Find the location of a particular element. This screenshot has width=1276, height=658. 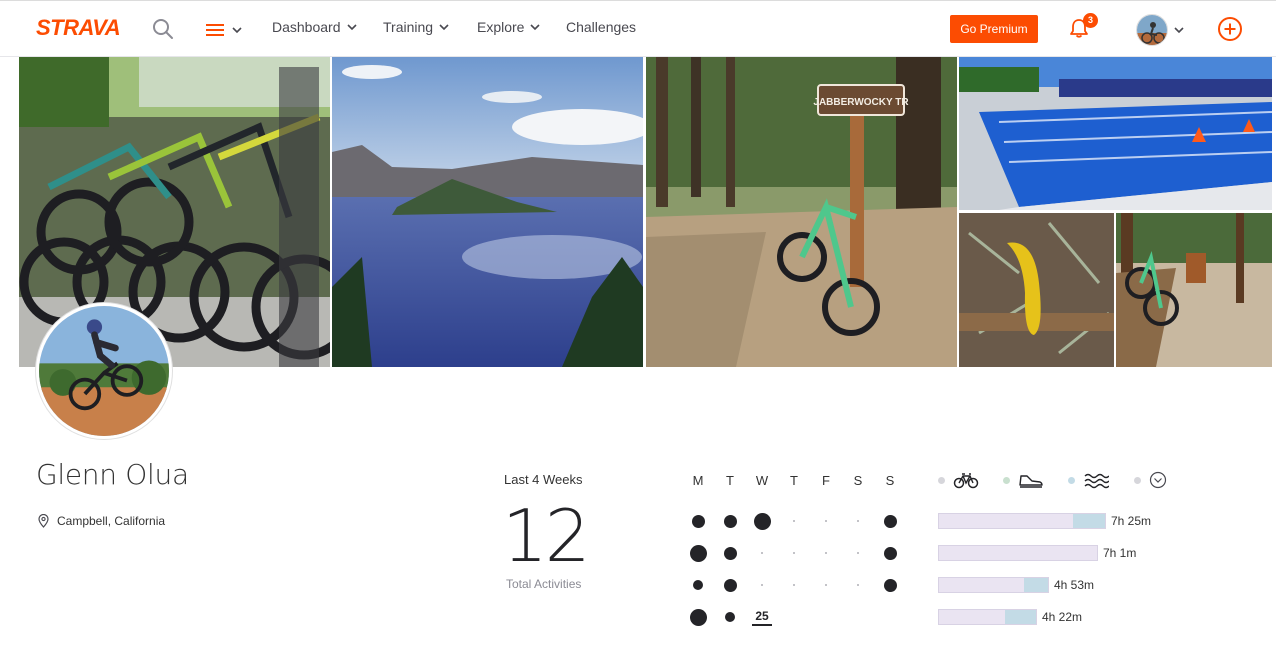

plus-circle-icon is located at coordinates (1230, 29).